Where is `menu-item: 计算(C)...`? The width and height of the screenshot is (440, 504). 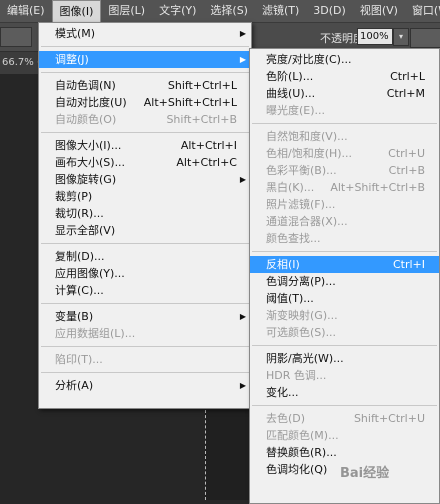 menu-item: 计算(C)... is located at coordinates (145, 290).